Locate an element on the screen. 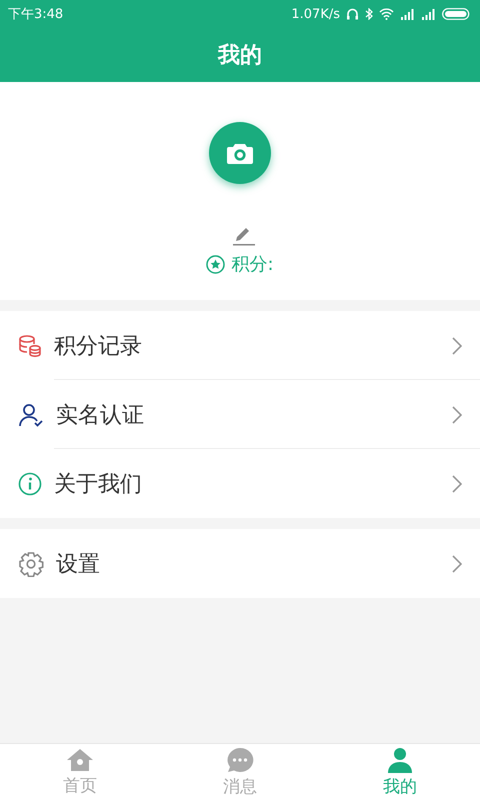 The height and width of the screenshot is (800, 480). wifi-icon is located at coordinates (386, 14).